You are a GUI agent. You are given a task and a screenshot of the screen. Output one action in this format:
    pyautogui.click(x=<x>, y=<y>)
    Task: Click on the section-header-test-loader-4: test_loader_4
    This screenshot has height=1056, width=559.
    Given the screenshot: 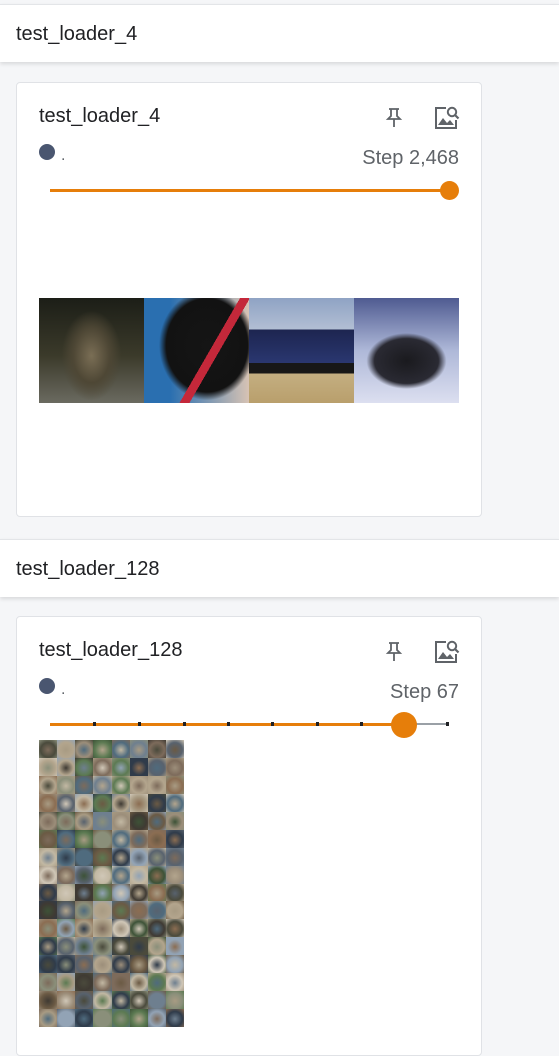 What is the action you would take?
    pyautogui.click(x=279, y=33)
    